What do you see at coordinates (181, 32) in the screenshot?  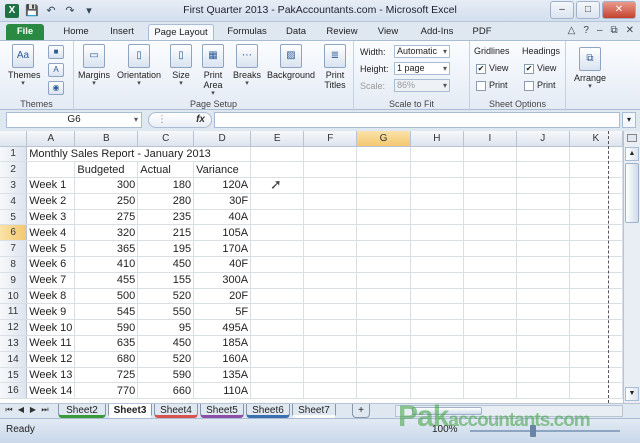 I see `tab-page-layout: Page Layout` at bounding box center [181, 32].